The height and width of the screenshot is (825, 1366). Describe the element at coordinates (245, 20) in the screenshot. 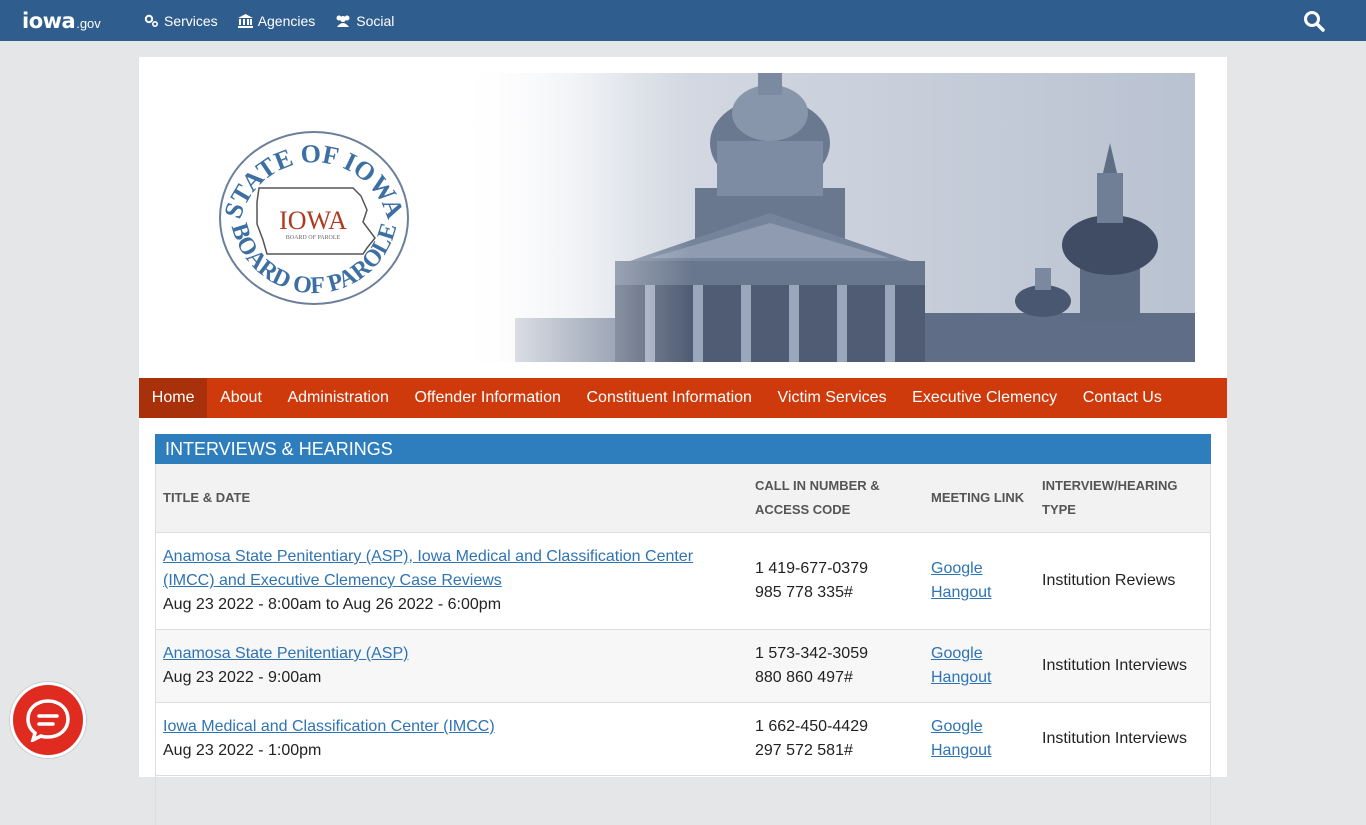

I see `building-icon` at that location.